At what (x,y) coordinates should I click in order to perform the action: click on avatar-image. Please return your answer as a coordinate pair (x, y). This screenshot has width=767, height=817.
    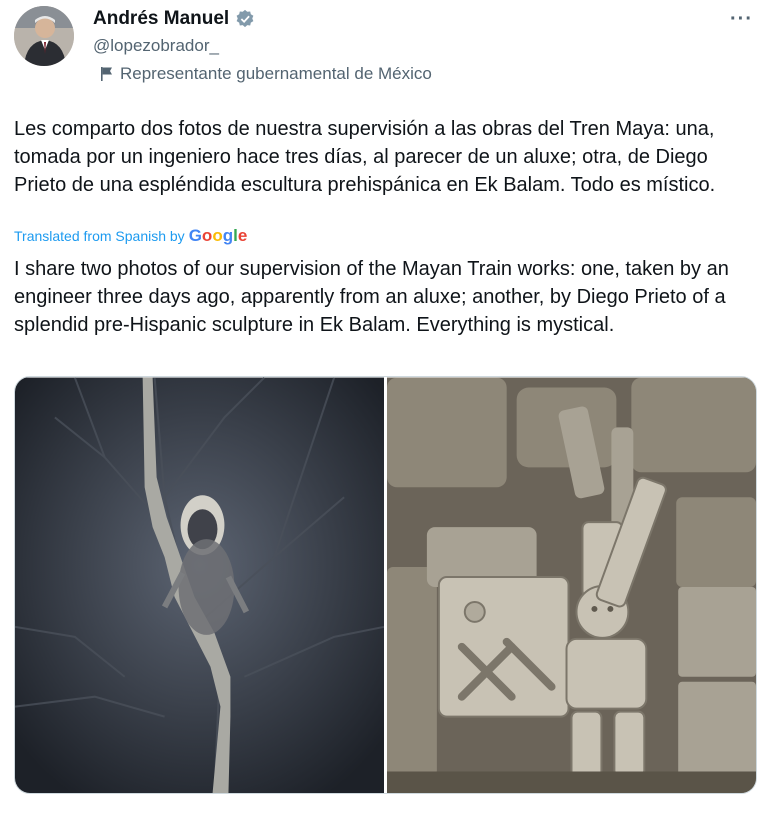
    Looking at the image, I should click on (44, 36).